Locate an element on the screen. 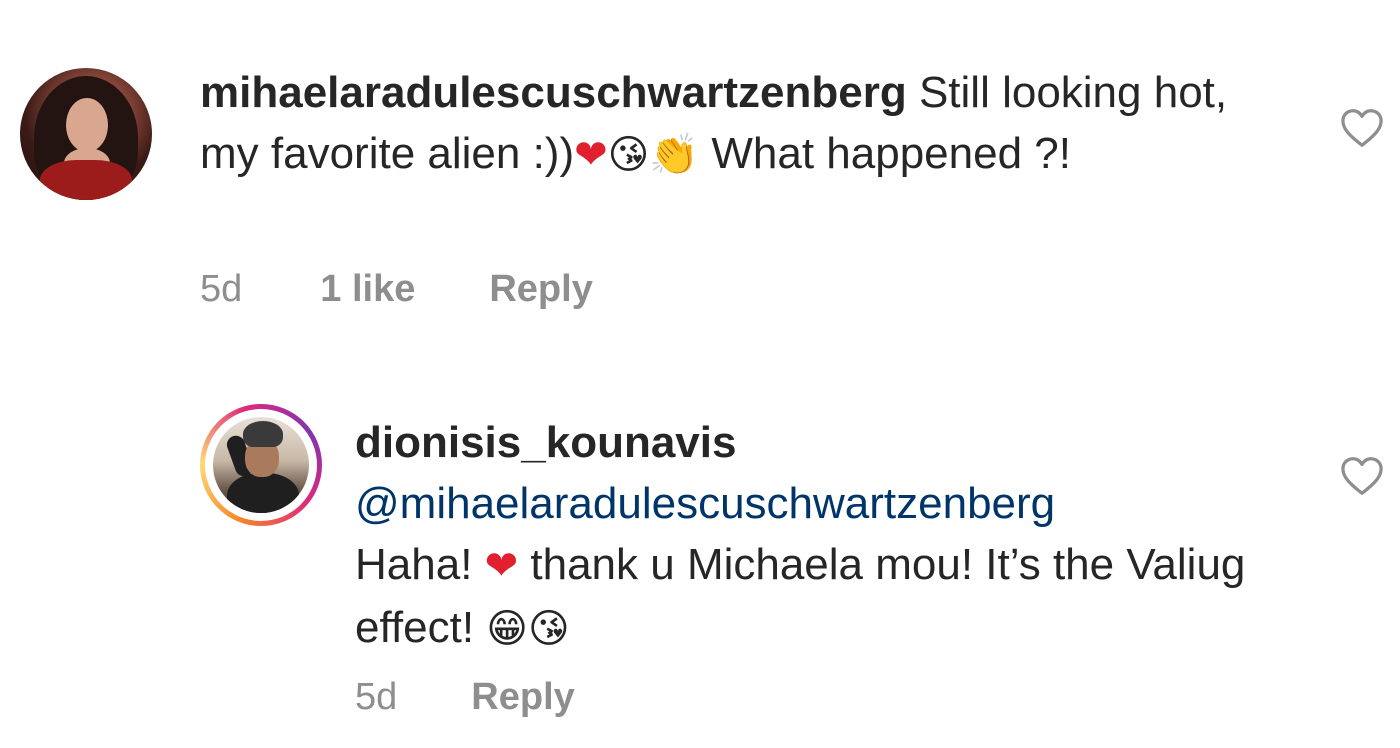 This screenshot has width=1400, height=748. comment-username: mihaelaradulescuschwartzenberg is located at coordinates (553, 92).